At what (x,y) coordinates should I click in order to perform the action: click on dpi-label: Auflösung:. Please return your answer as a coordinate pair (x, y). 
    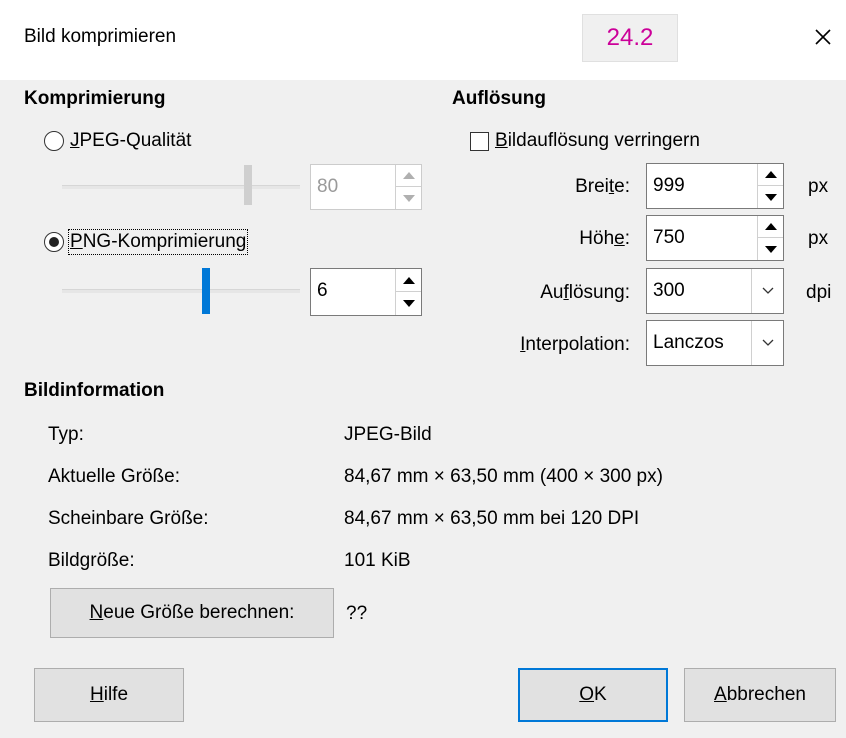
    Looking at the image, I should click on (585, 292).